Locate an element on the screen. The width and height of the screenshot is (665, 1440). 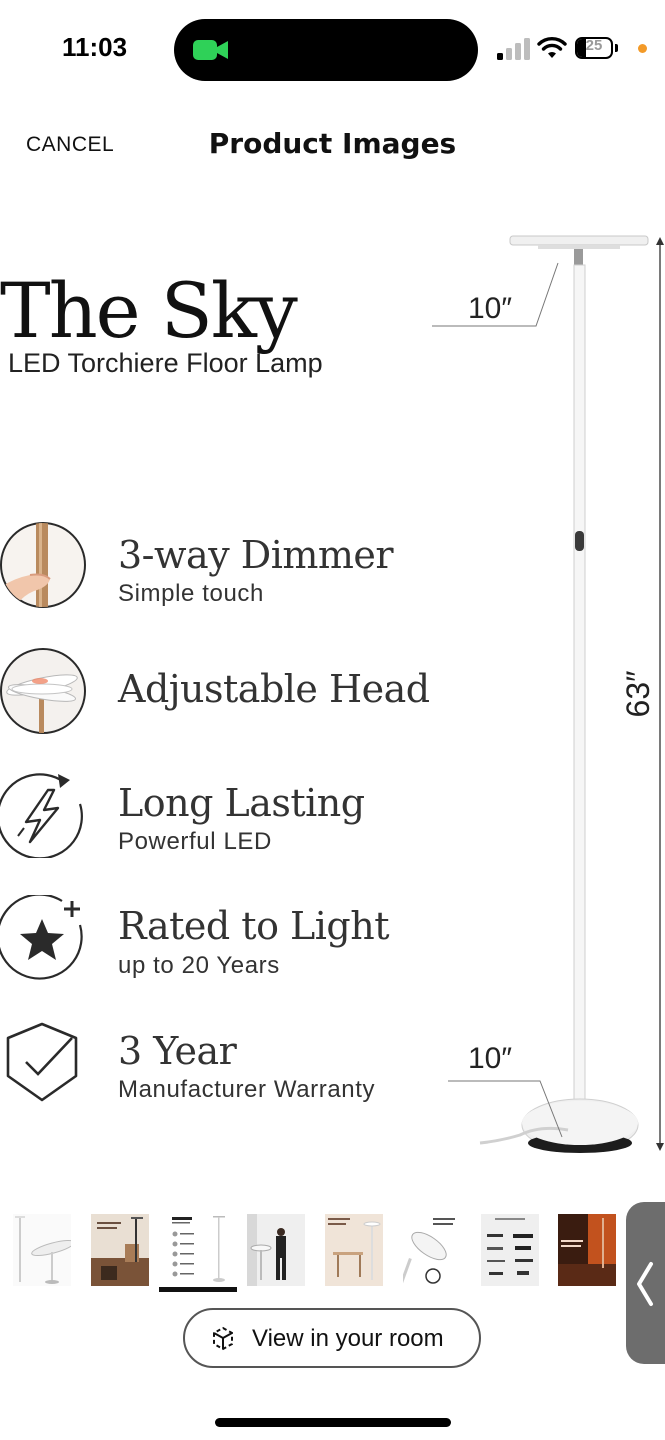
side-drawer-tab is located at coordinates (645, 1283).